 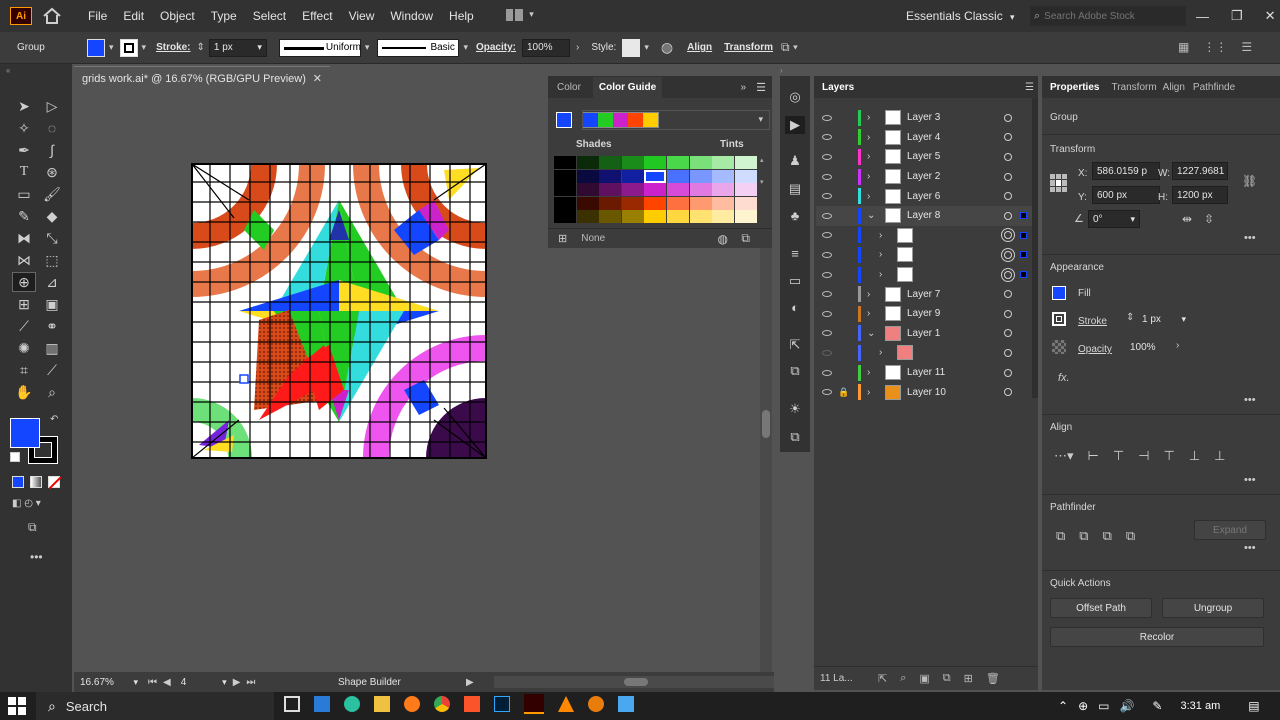 I want to click on minus-front-icon: ⧉, so click(x=1083, y=536).